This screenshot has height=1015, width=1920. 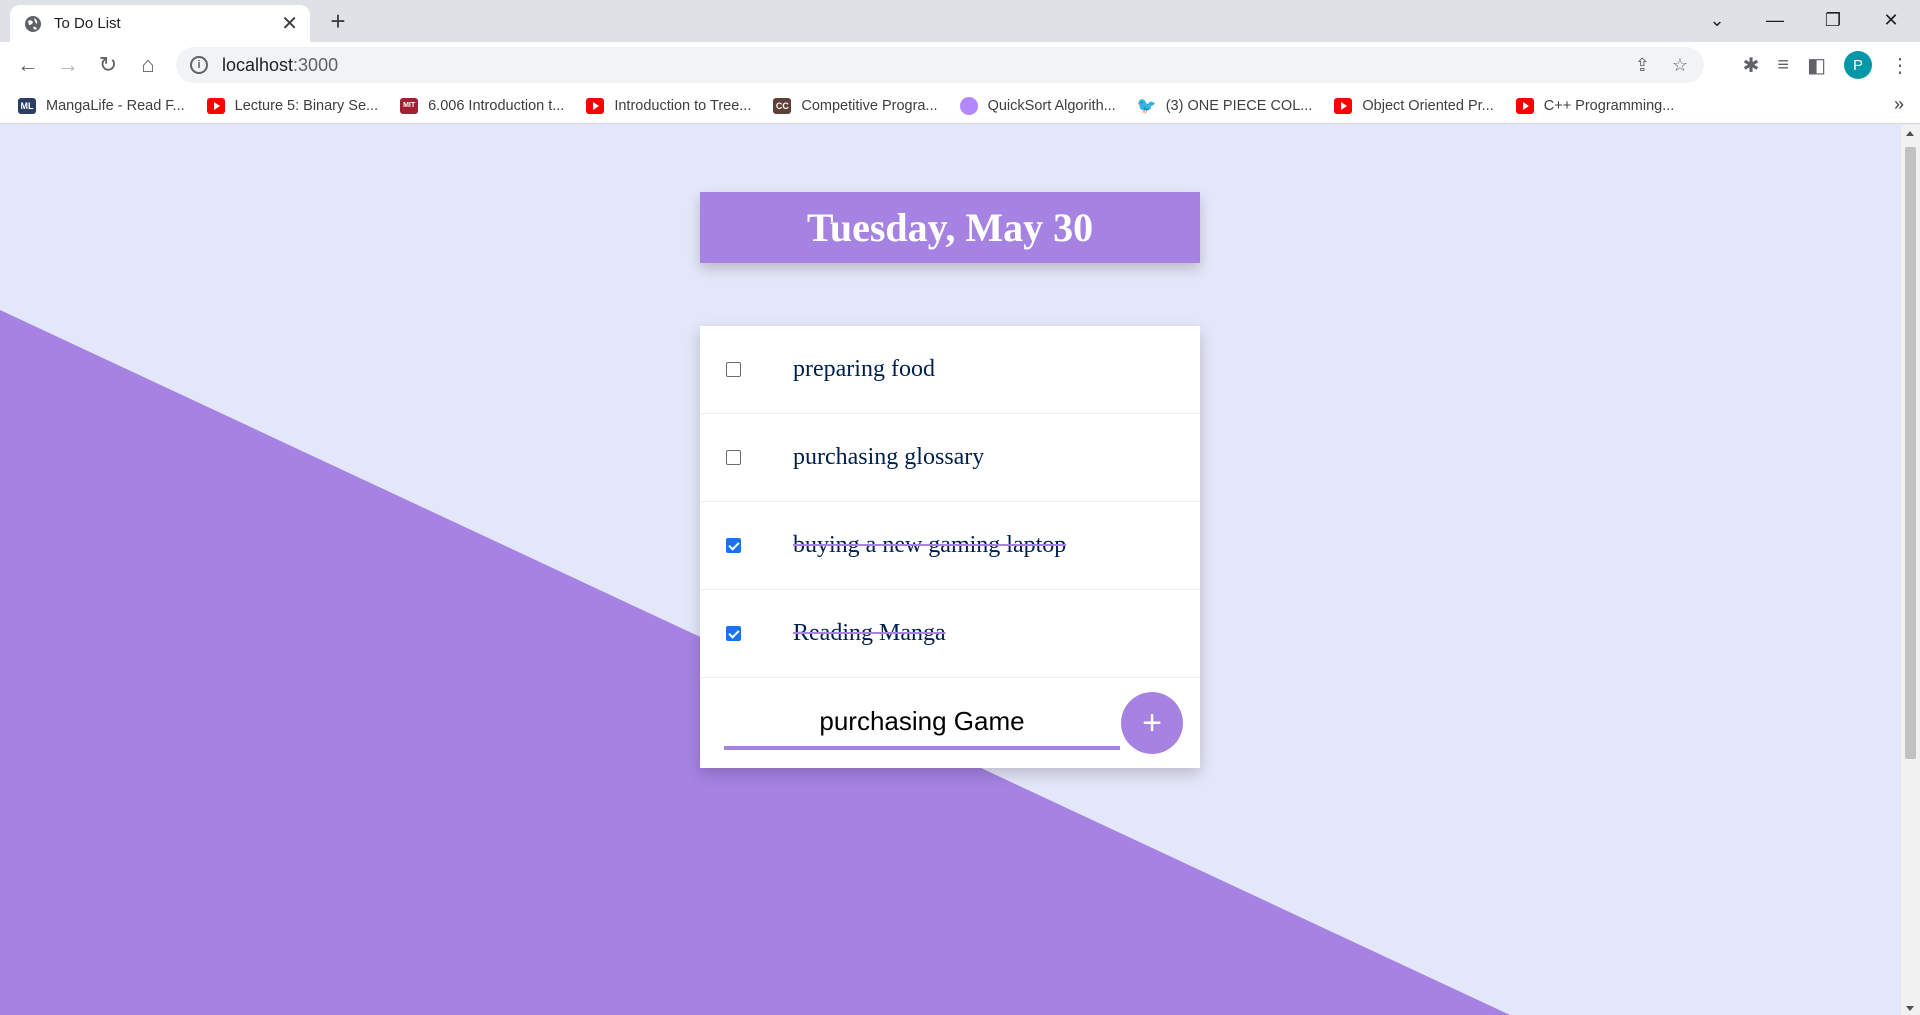 What do you see at coordinates (148, 65) in the screenshot?
I see `home-button: ⌂` at bounding box center [148, 65].